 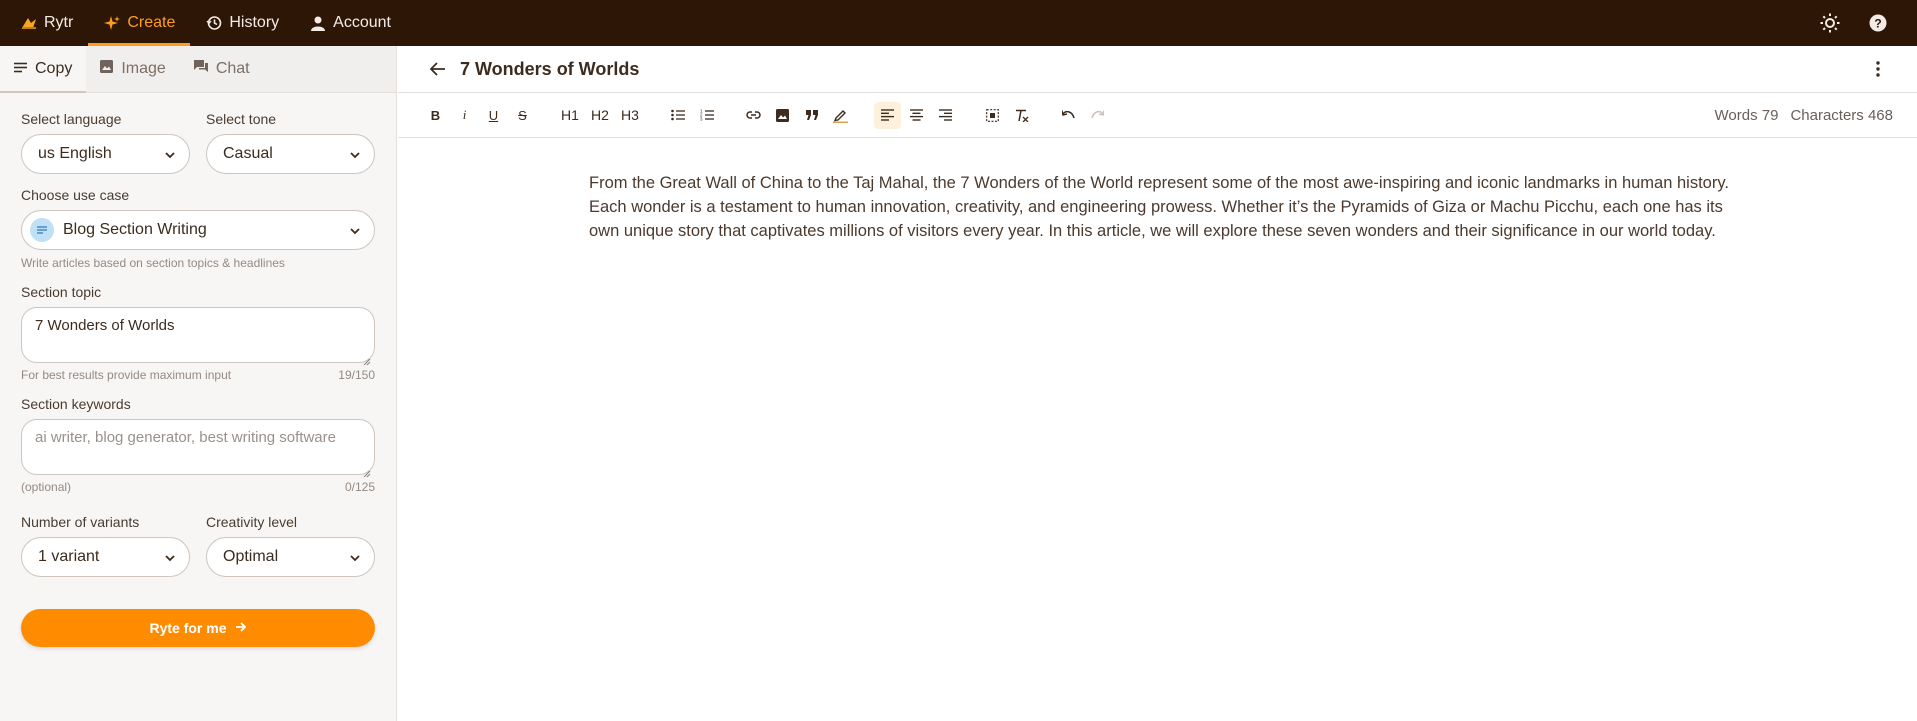 What do you see at coordinates (290, 154) in the screenshot?
I see `tone-select: Casual` at bounding box center [290, 154].